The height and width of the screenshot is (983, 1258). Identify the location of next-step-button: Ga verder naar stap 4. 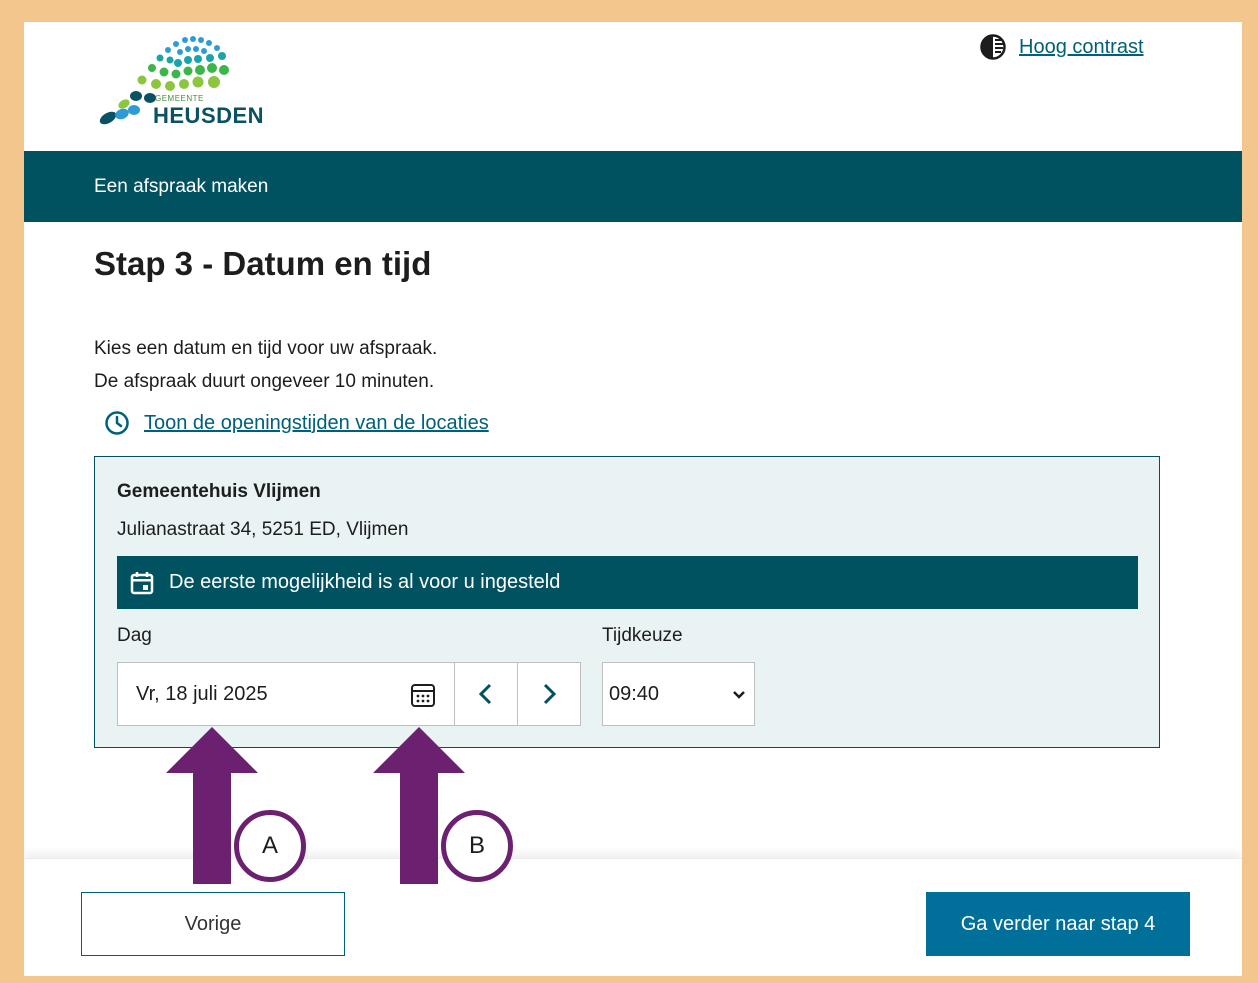
(1058, 924).